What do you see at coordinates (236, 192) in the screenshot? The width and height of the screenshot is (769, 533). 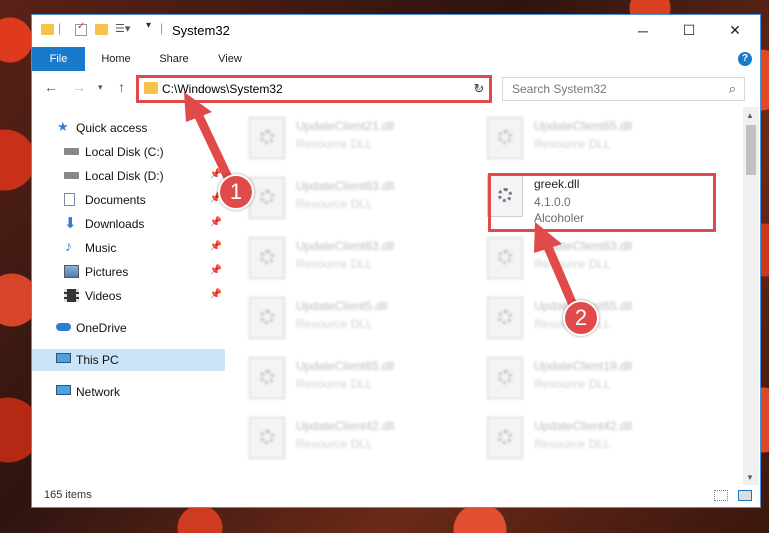 I see `step-1-badge: 1` at bounding box center [236, 192].